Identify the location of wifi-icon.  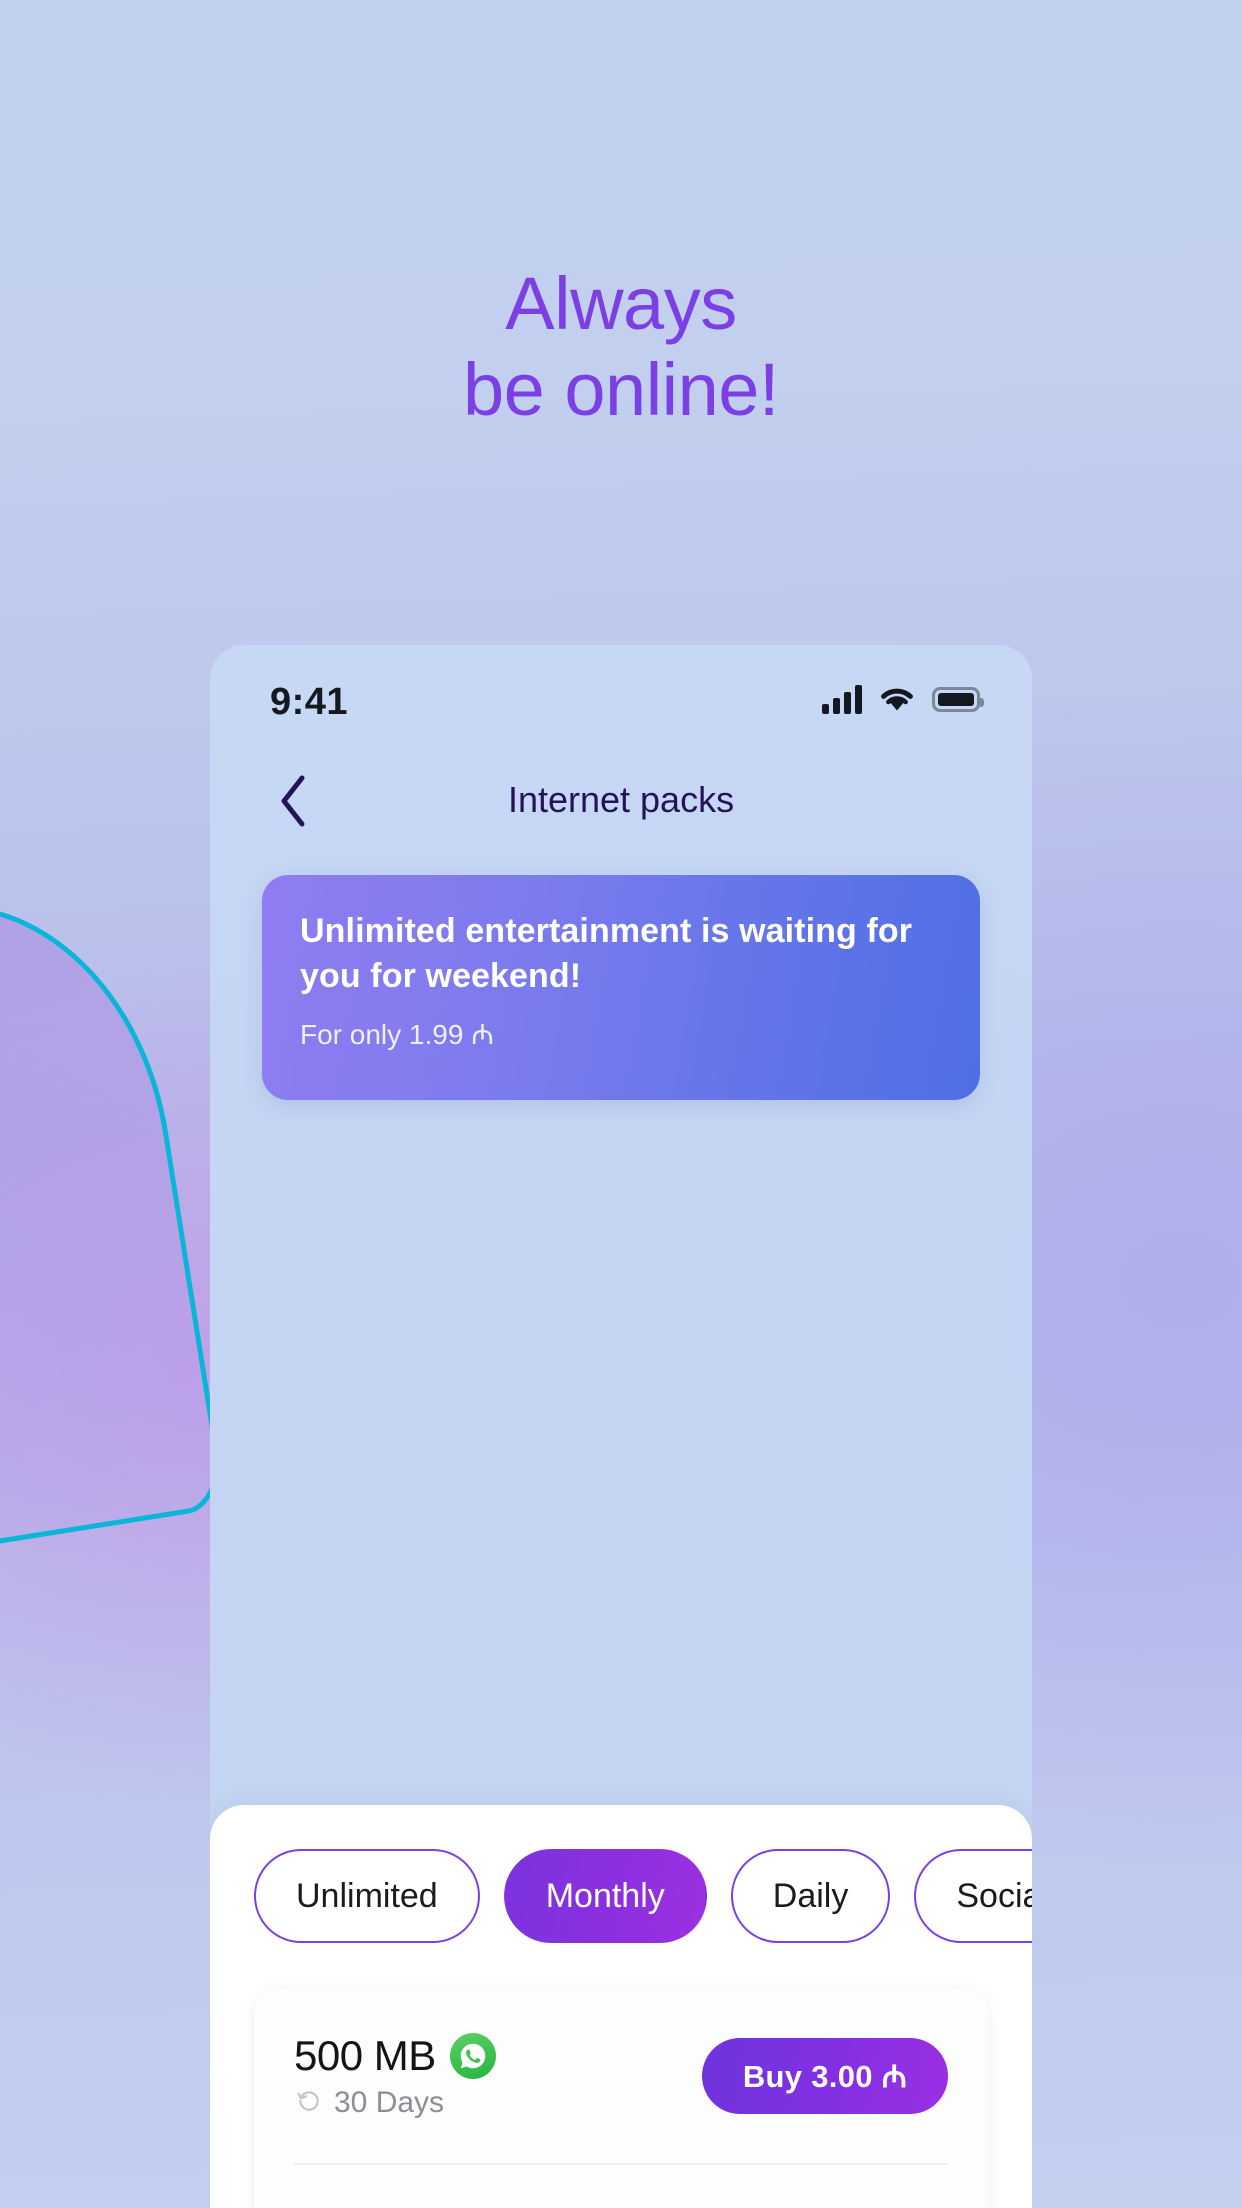
(897, 699).